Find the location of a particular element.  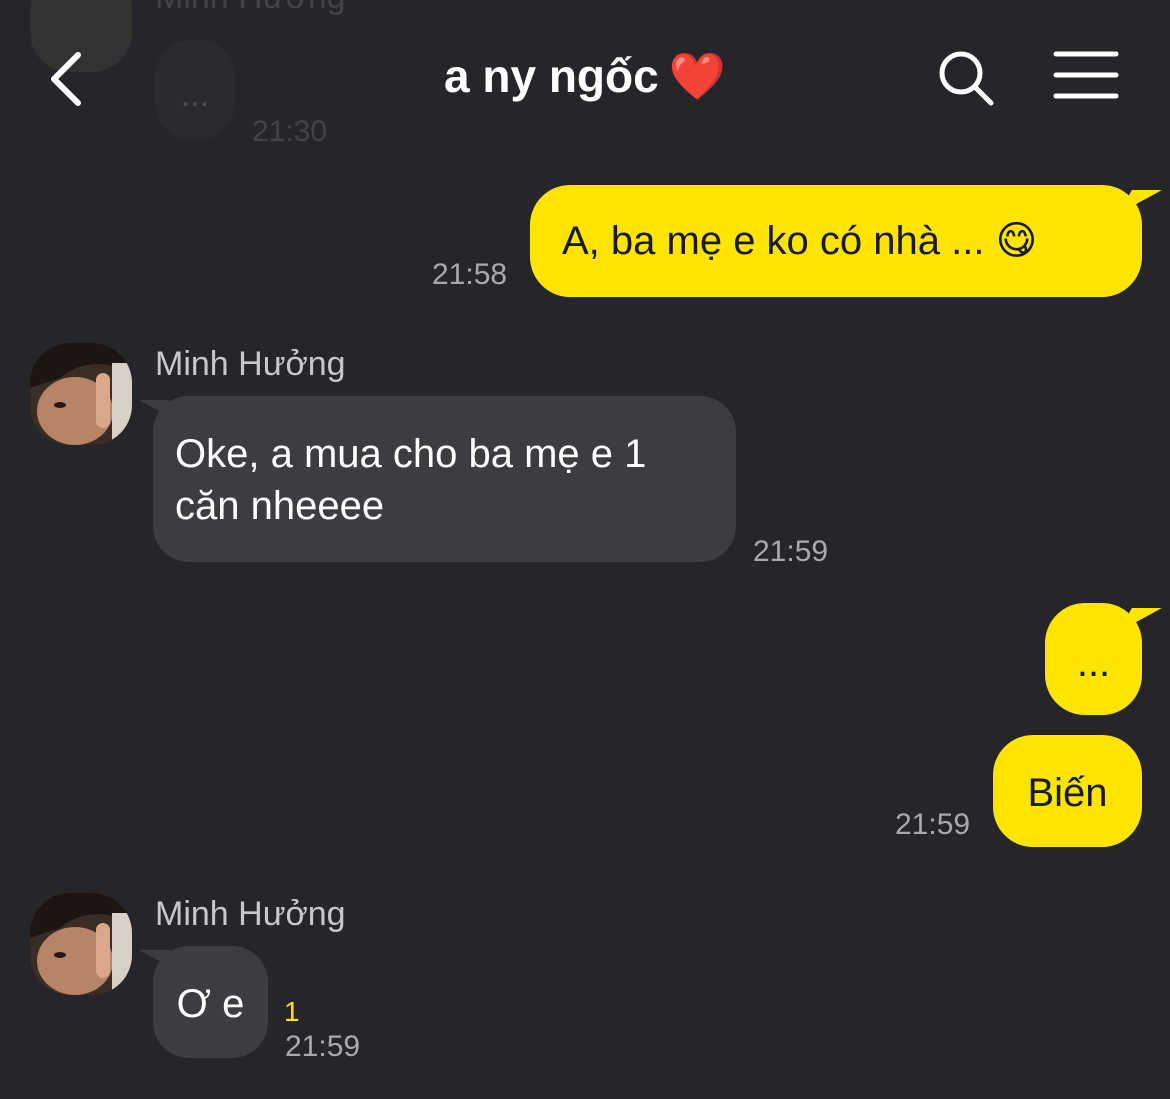

chat-title-text: a ny ngốc is located at coordinates (551, 76).